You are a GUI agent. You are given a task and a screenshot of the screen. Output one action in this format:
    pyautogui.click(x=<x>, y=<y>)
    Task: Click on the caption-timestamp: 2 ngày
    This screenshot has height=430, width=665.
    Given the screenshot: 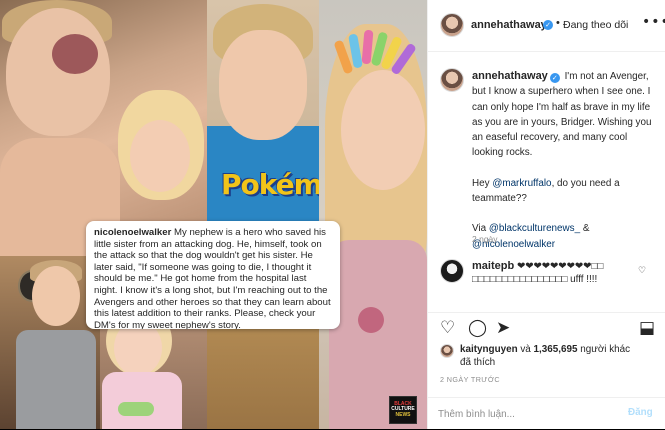 What is the action you would take?
    pyautogui.click(x=485, y=239)
    